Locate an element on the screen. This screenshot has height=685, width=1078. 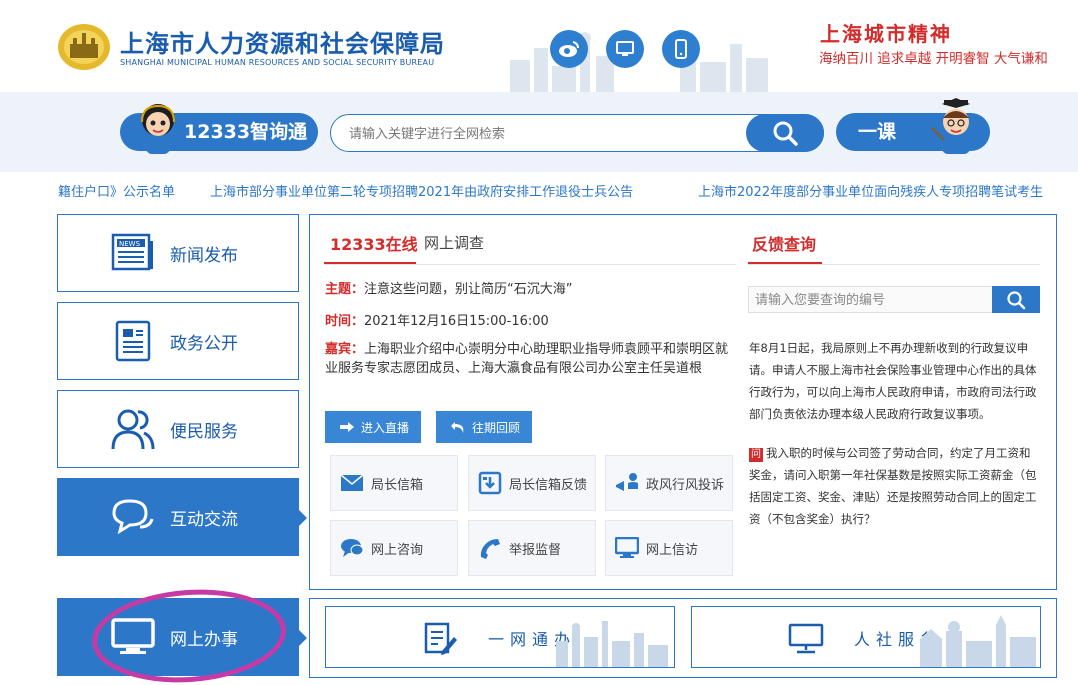
topic-key: 主题： is located at coordinates (345, 289).